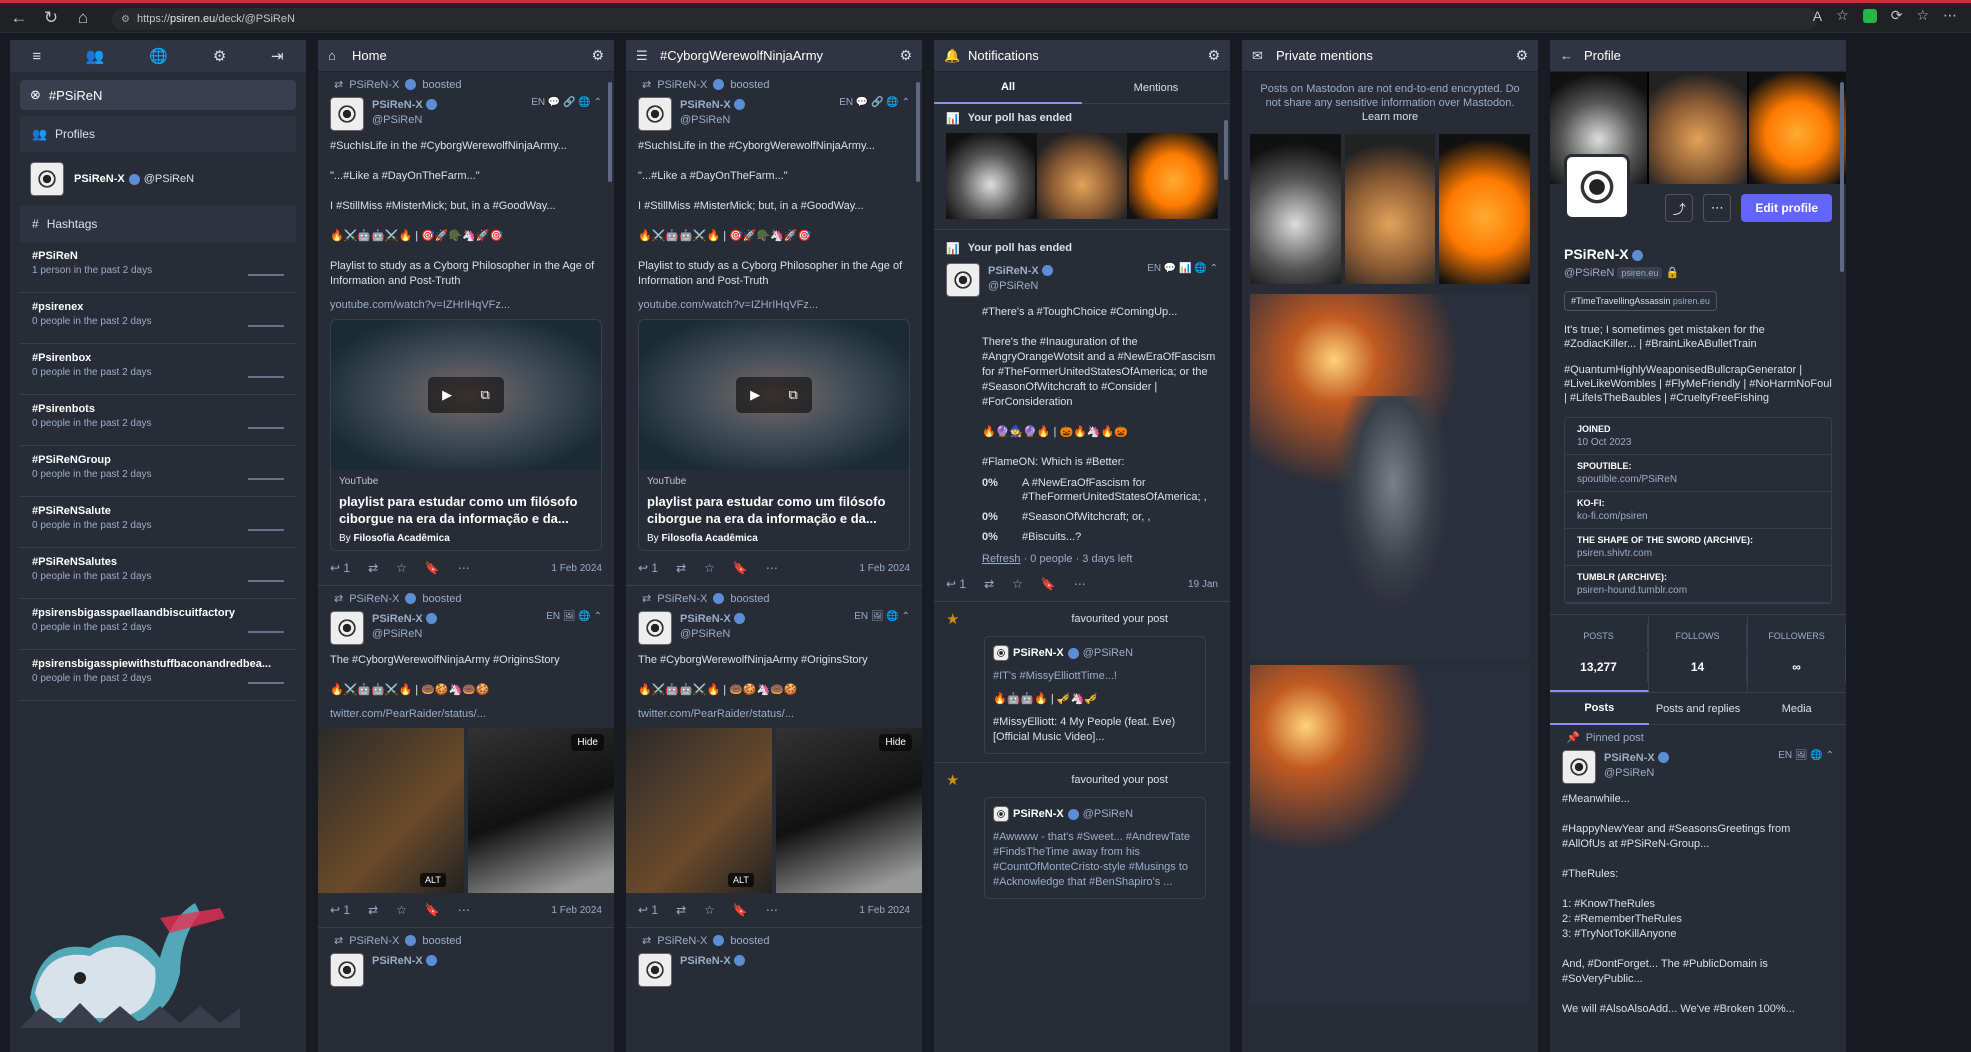 This screenshot has height=1052, width=1971. What do you see at coordinates (1796, 709) in the screenshot?
I see `tab-media: Media` at bounding box center [1796, 709].